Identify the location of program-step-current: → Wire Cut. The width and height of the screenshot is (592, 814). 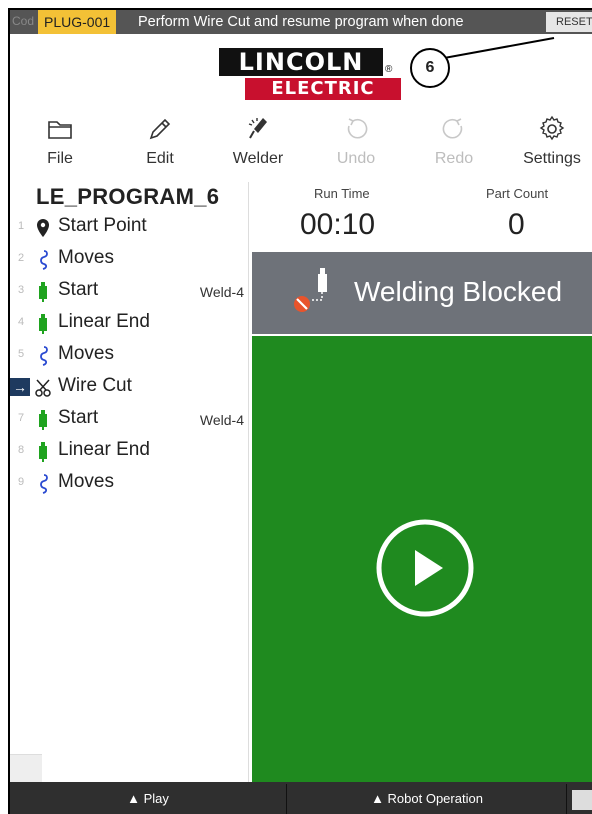
(129, 388).